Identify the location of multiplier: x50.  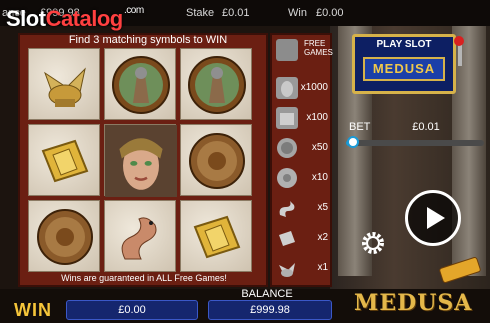
(319, 147).